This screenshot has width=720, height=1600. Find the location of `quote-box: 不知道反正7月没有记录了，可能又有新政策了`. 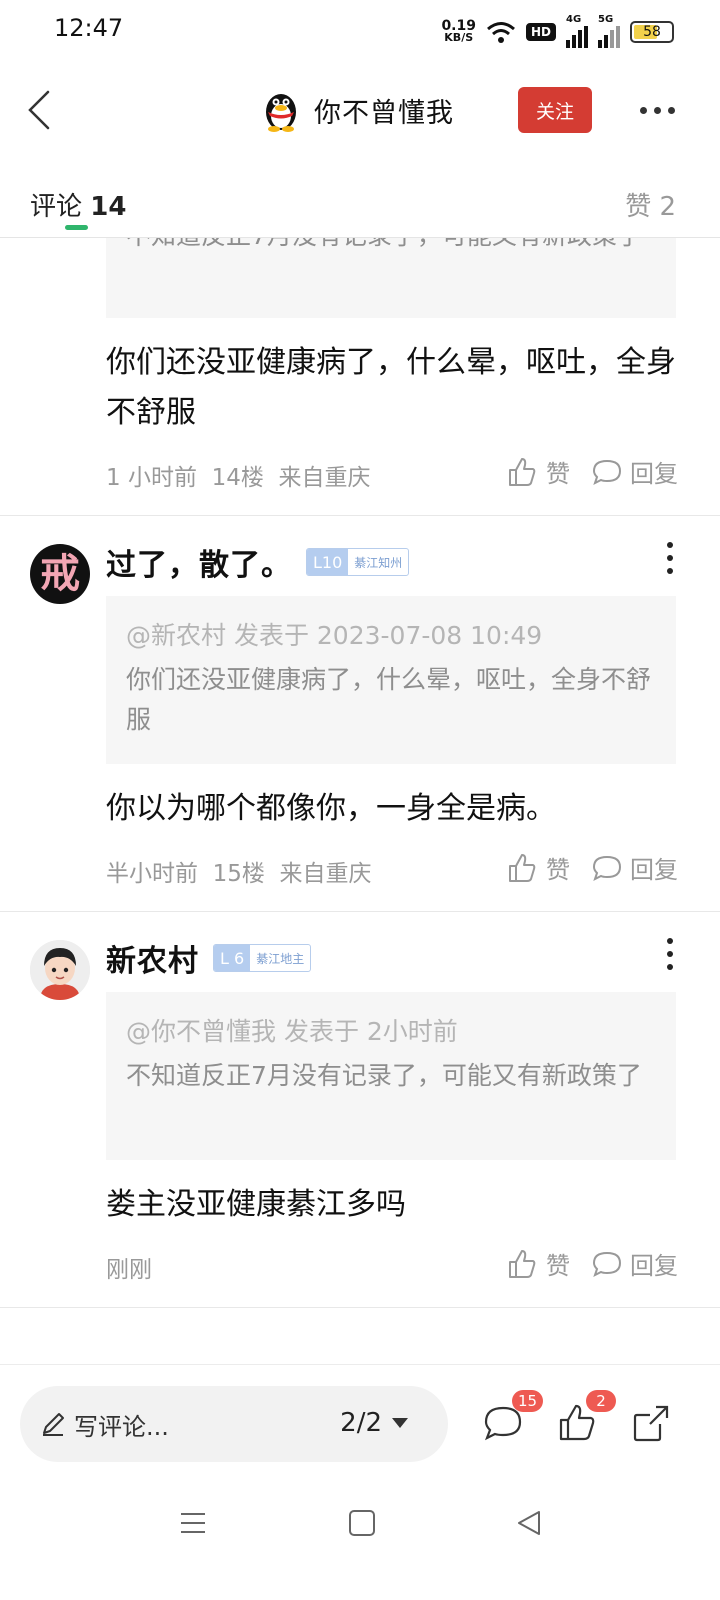

quote-box: 不知道反正7月没有记录了，可能又有新政策了 is located at coordinates (391, 278).